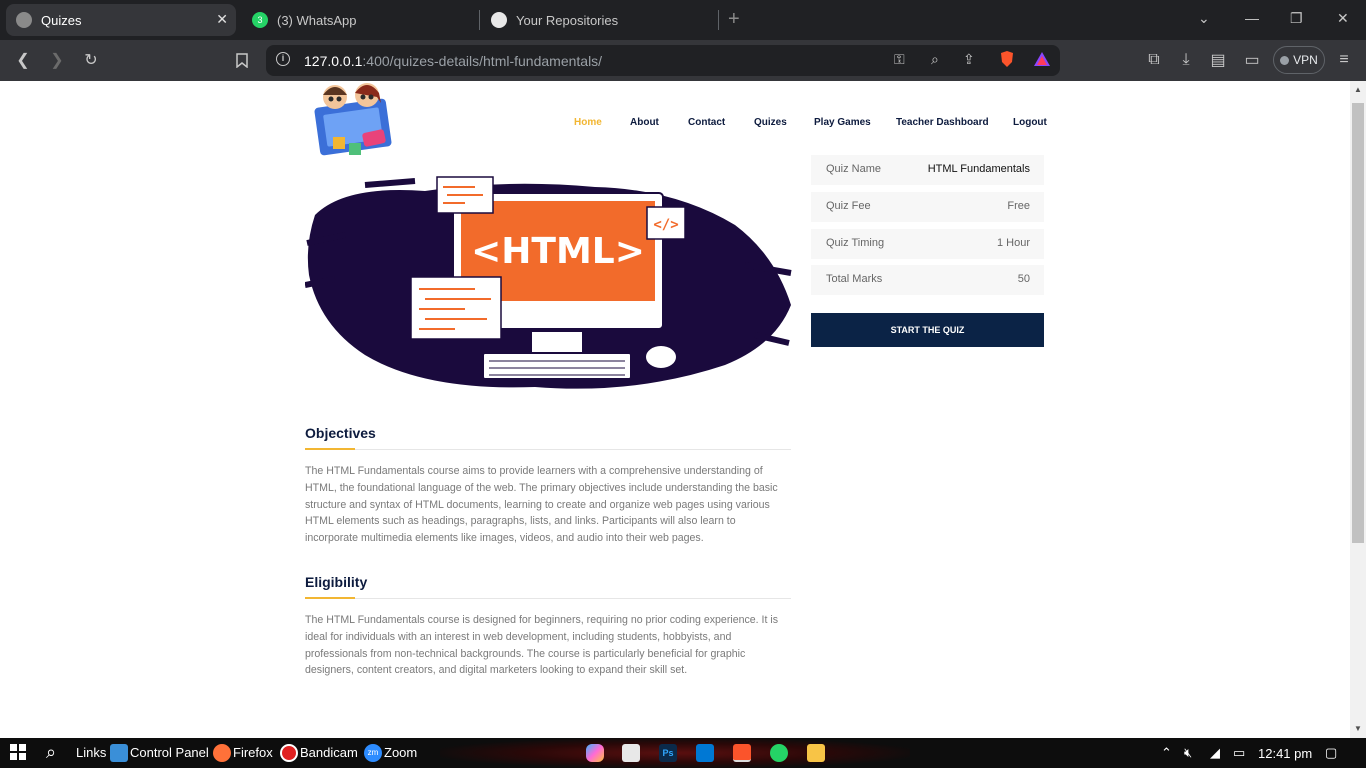 Image resolution: width=1366 pixels, height=768 pixels. Describe the element at coordinates (1007, 60) in the screenshot. I see `brave-shields-icon` at that location.